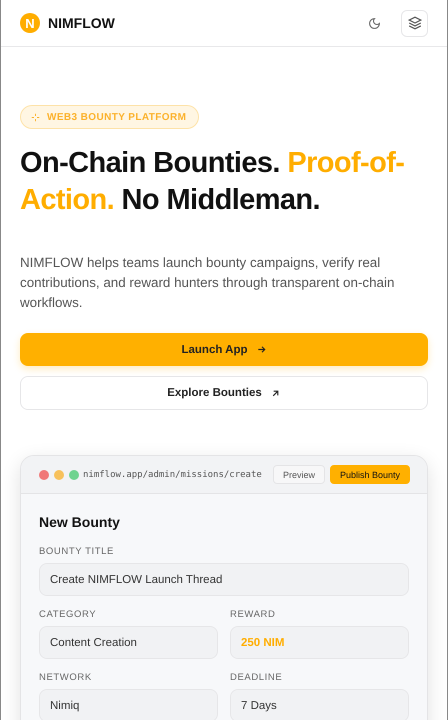 The width and height of the screenshot is (448, 720). What do you see at coordinates (30, 23) in the screenshot?
I see `logo-icon: N` at bounding box center [30, 23].